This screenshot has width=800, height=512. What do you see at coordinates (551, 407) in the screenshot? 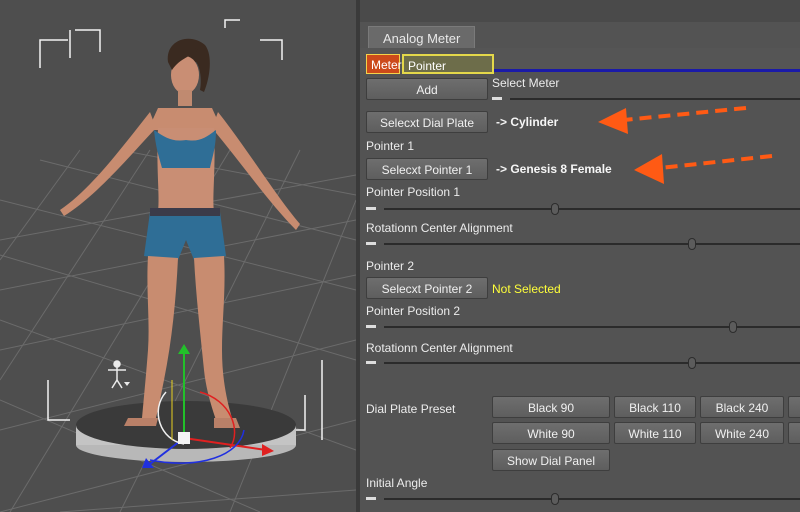
I see `preset-black-90-button: Black 90` at bounding box center [551, 407].